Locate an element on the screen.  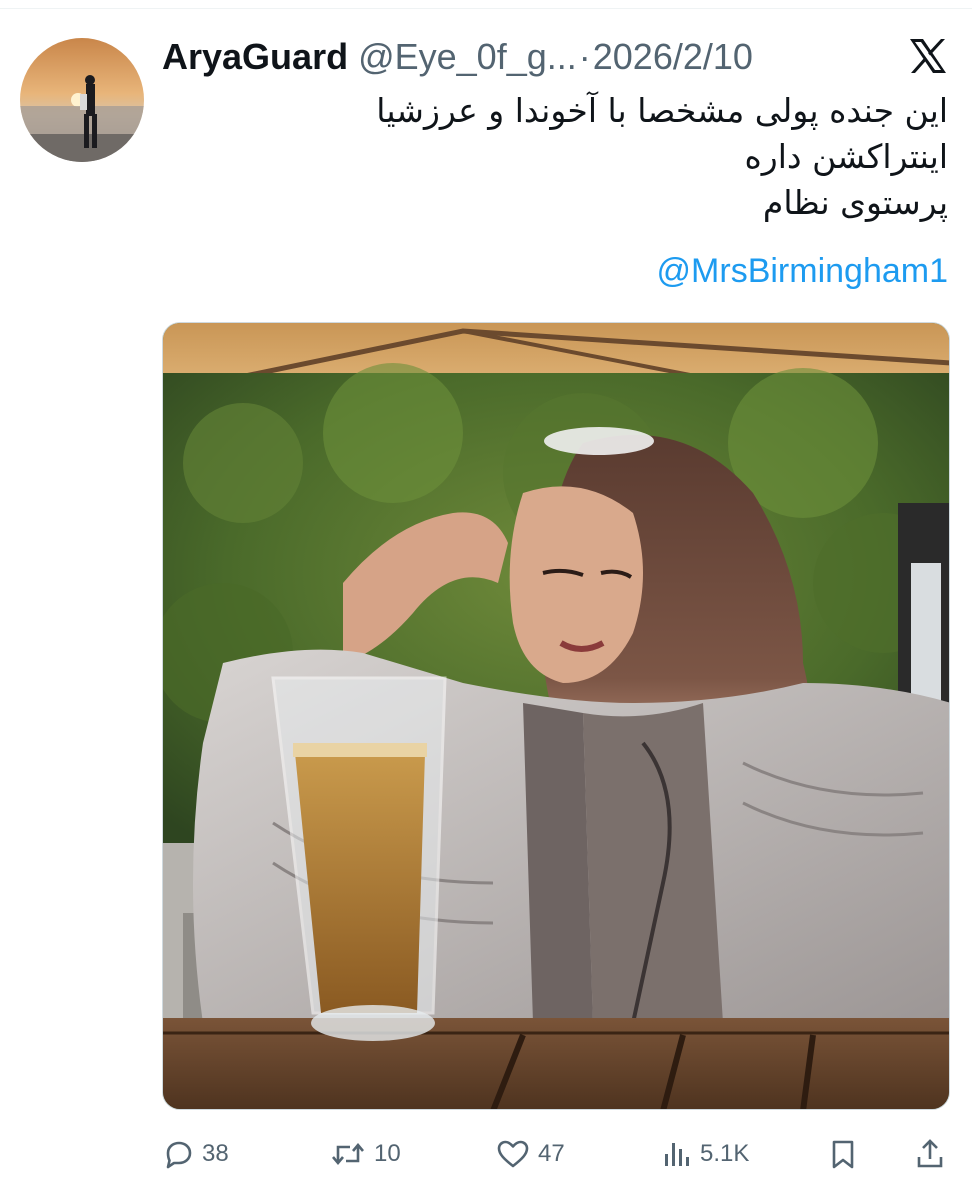
reply-icon is located at coordinates (178, 1154).